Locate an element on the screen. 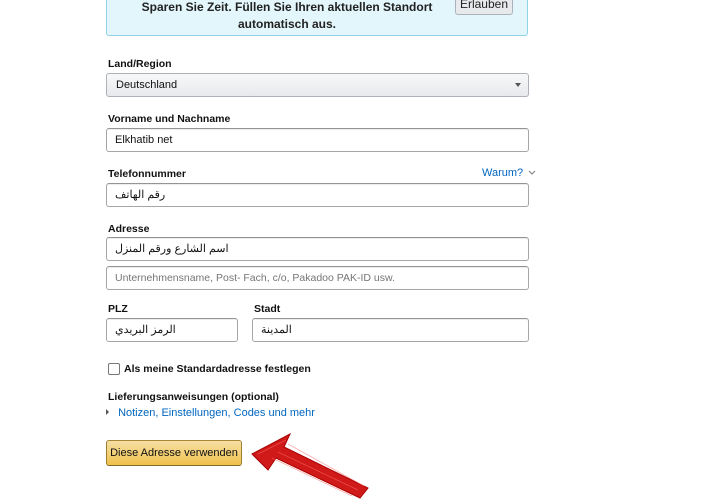 This screenshot has width=720, height=500. phone-input-value: رقم الهاتف is located at coordinates (140, 195).